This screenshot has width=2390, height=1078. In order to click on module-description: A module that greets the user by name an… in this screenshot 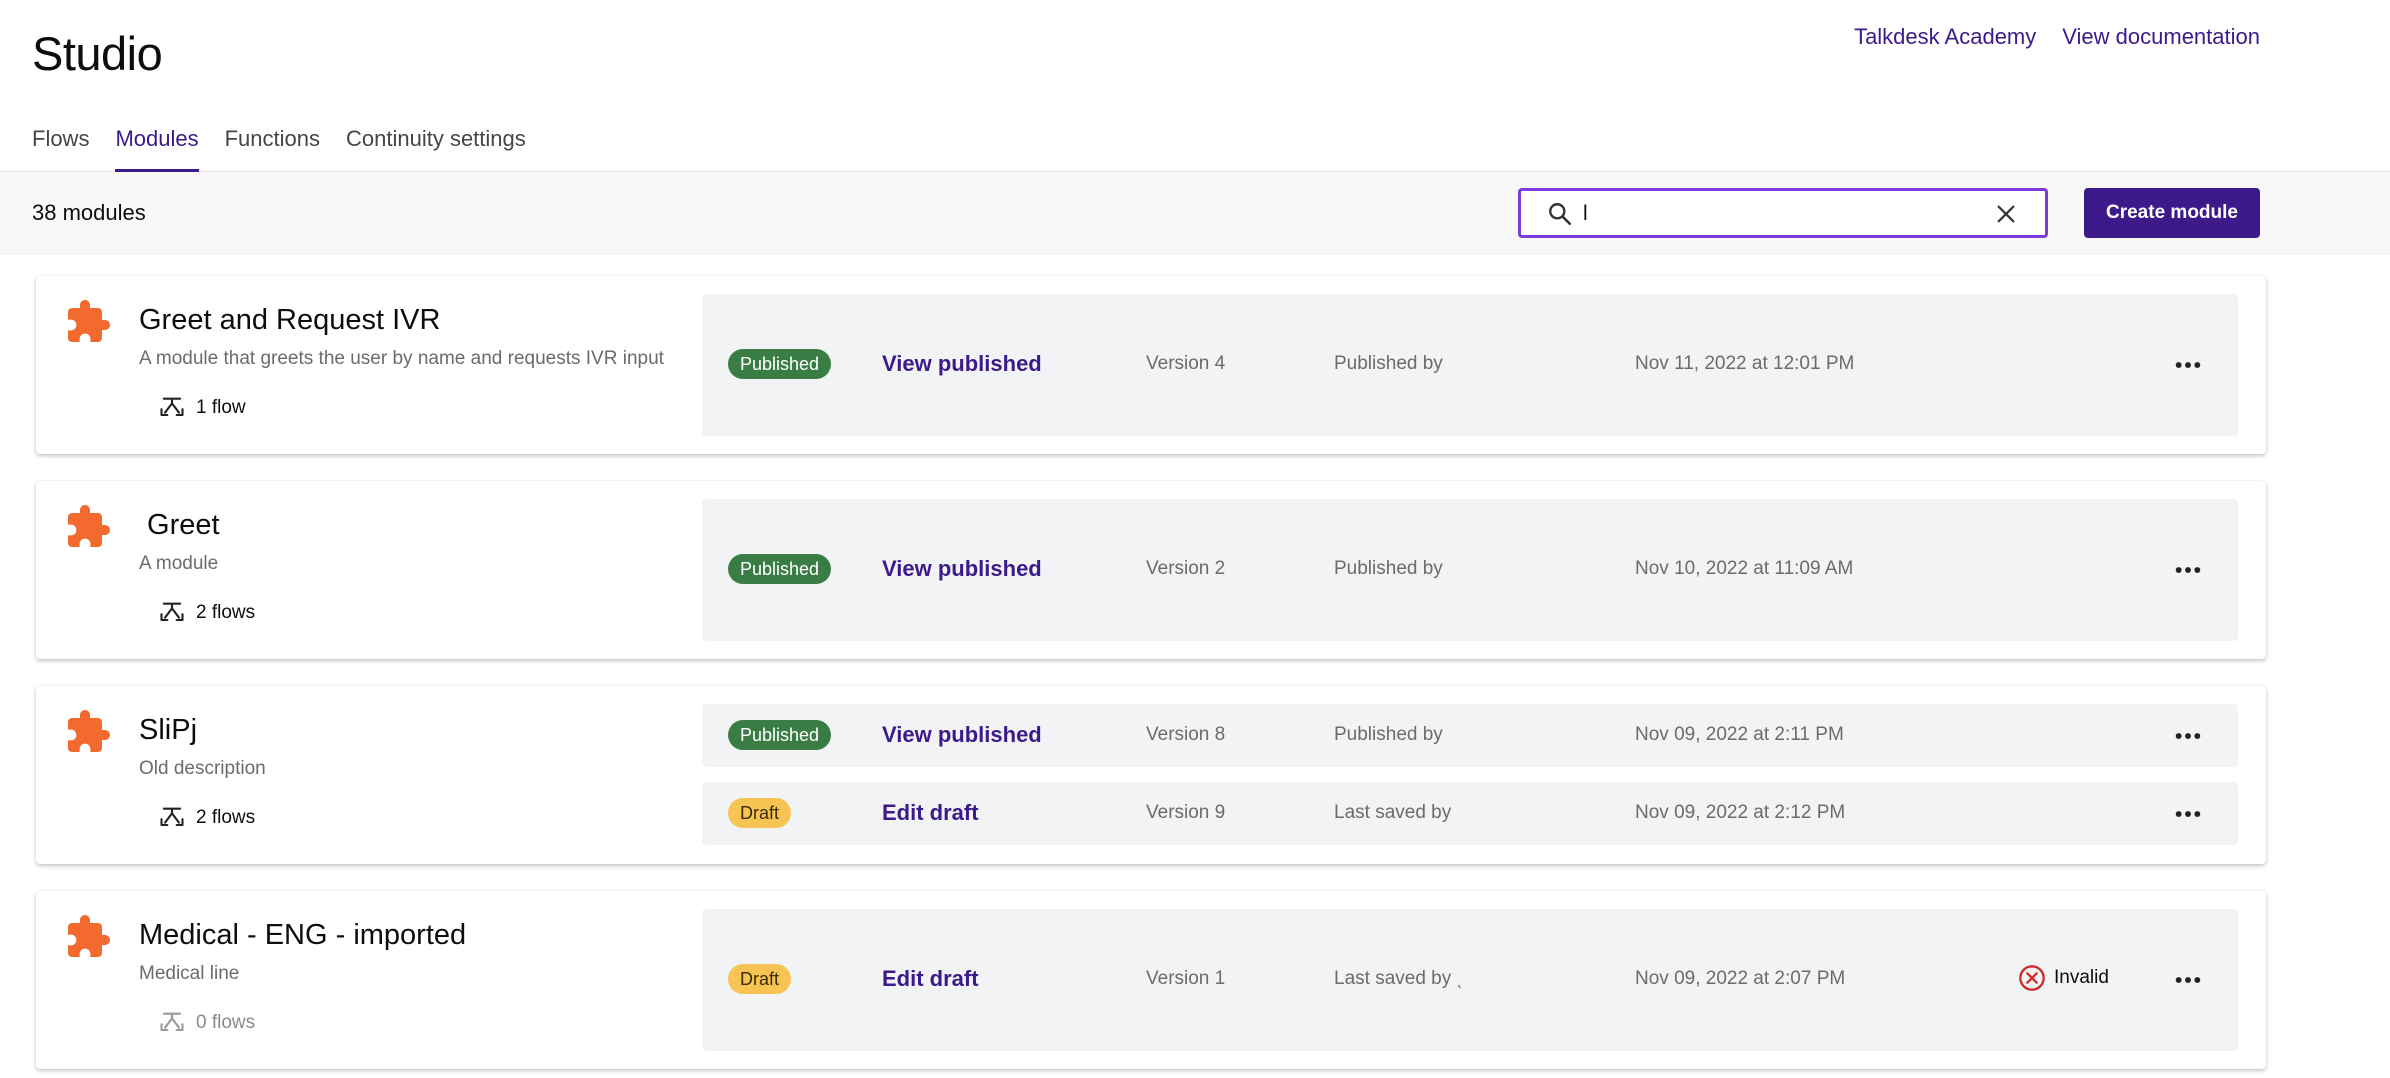, I will do `click(401, 358)`.